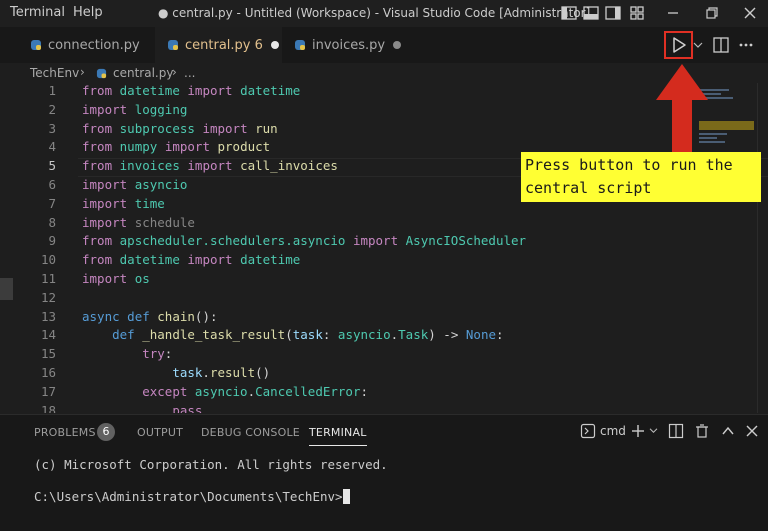 The height and width of the screenshot is (531, 768). Describe the element at coordinates (721, 45) in the screenshot. I see `split-editor-icon` at that location.